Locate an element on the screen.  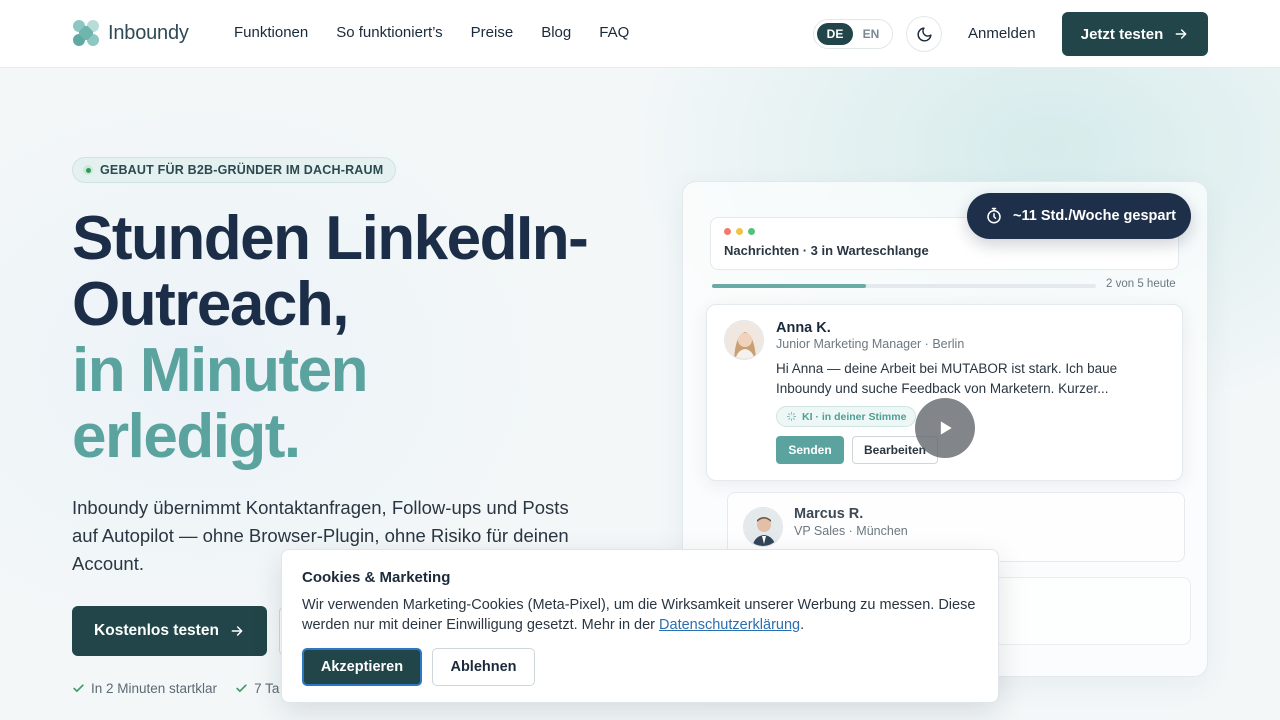
stopwatch-icon is located at coordinates (994, 215).